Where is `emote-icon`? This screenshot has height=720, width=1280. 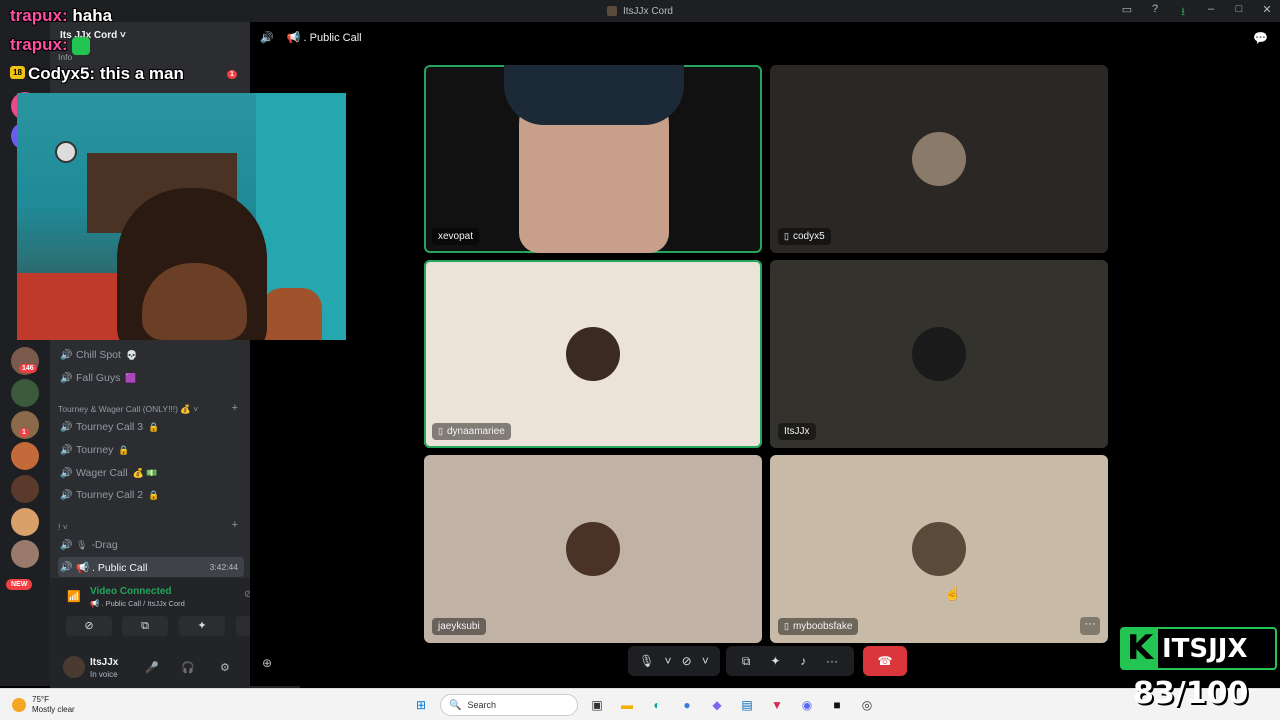
emote-icon is located at coordinates (81, 45).